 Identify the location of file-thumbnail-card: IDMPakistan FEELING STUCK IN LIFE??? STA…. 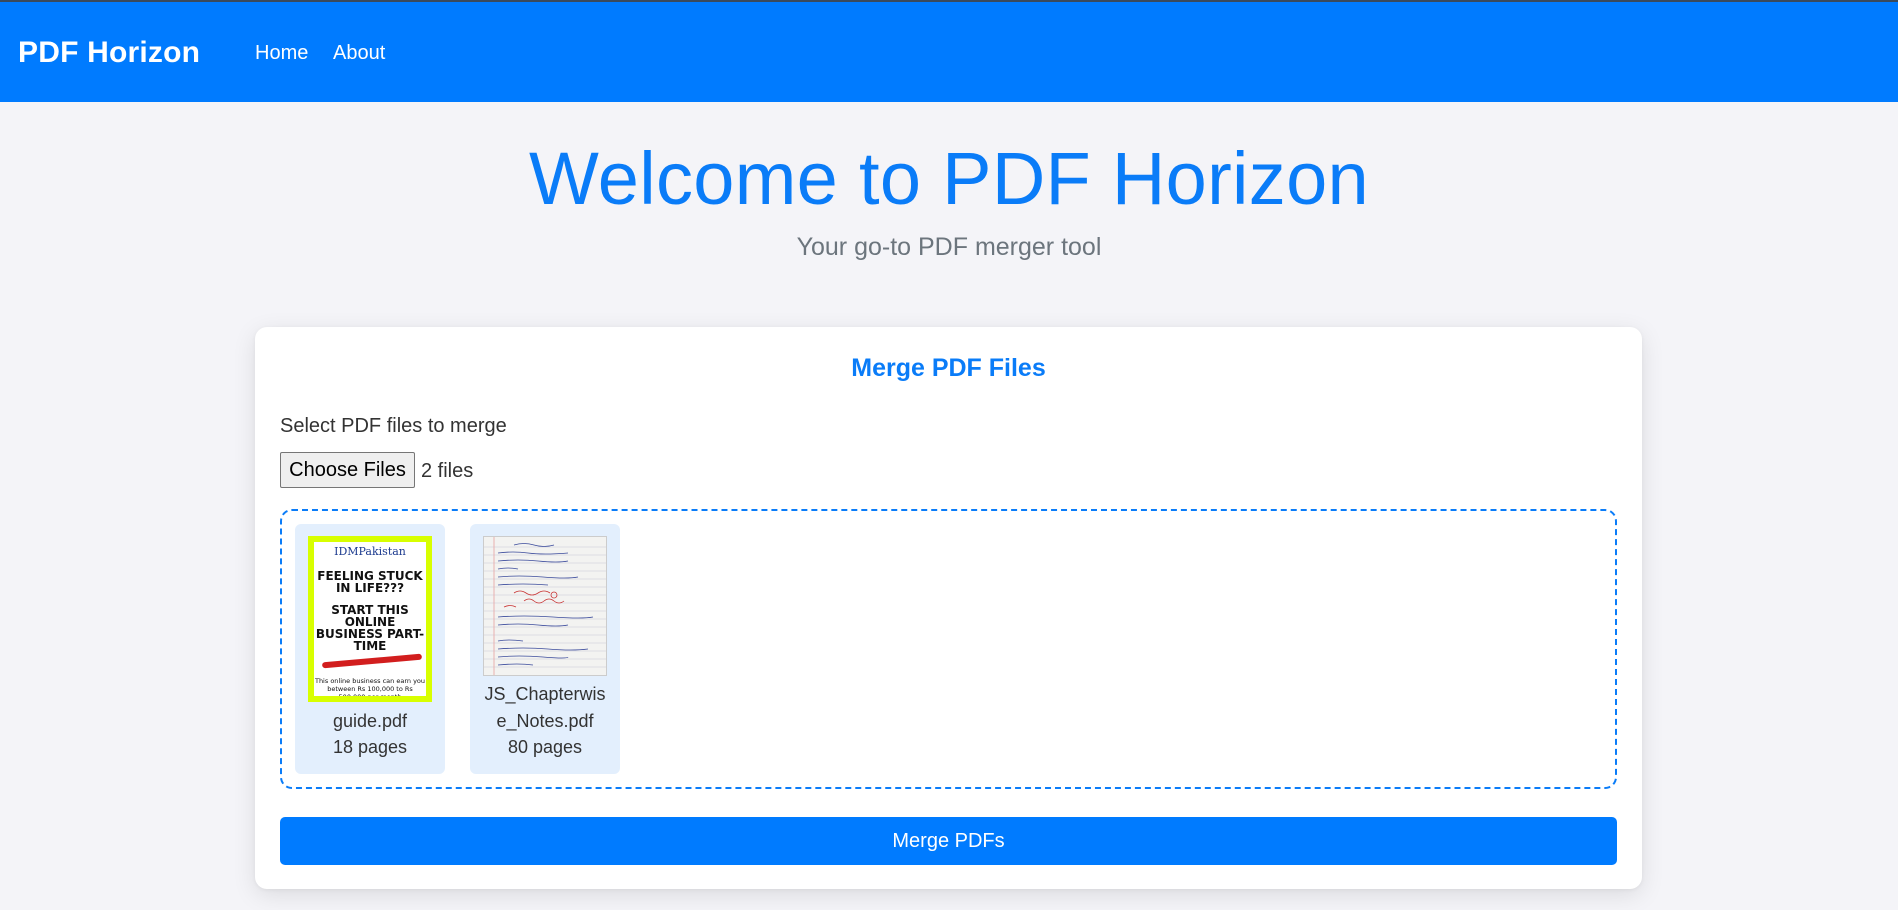
(370, 649).